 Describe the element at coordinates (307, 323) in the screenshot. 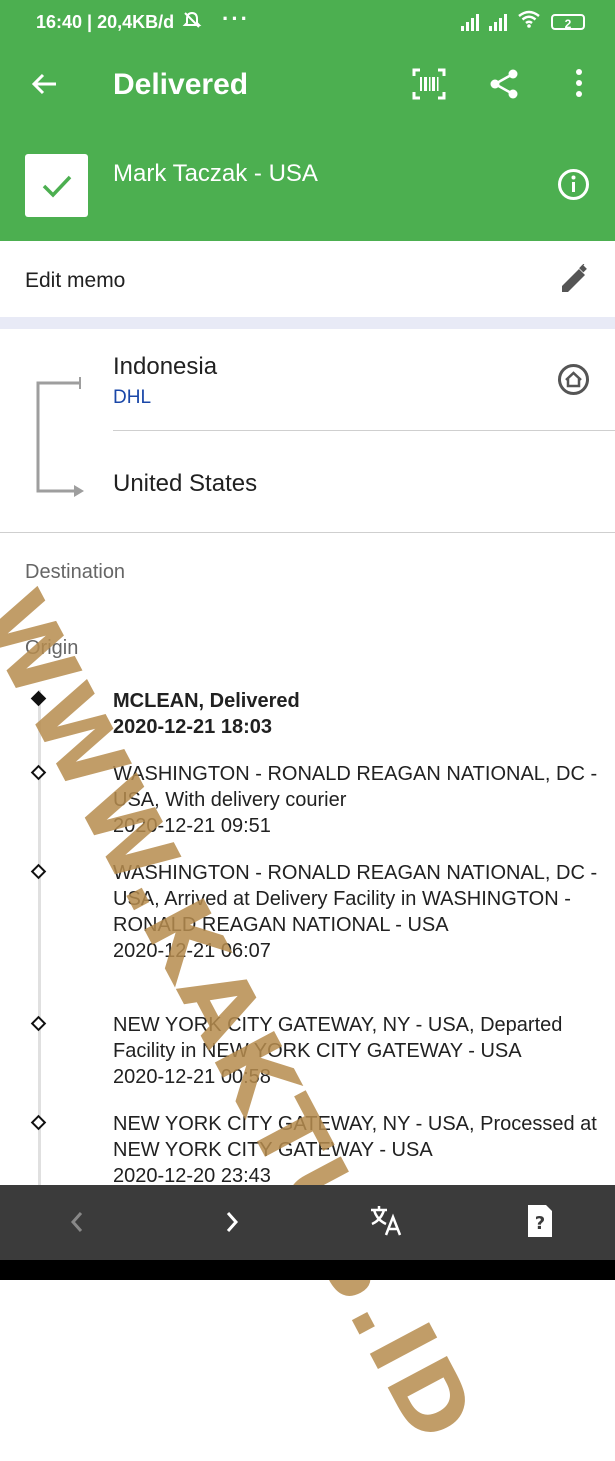

I see `section-divider` at that location.